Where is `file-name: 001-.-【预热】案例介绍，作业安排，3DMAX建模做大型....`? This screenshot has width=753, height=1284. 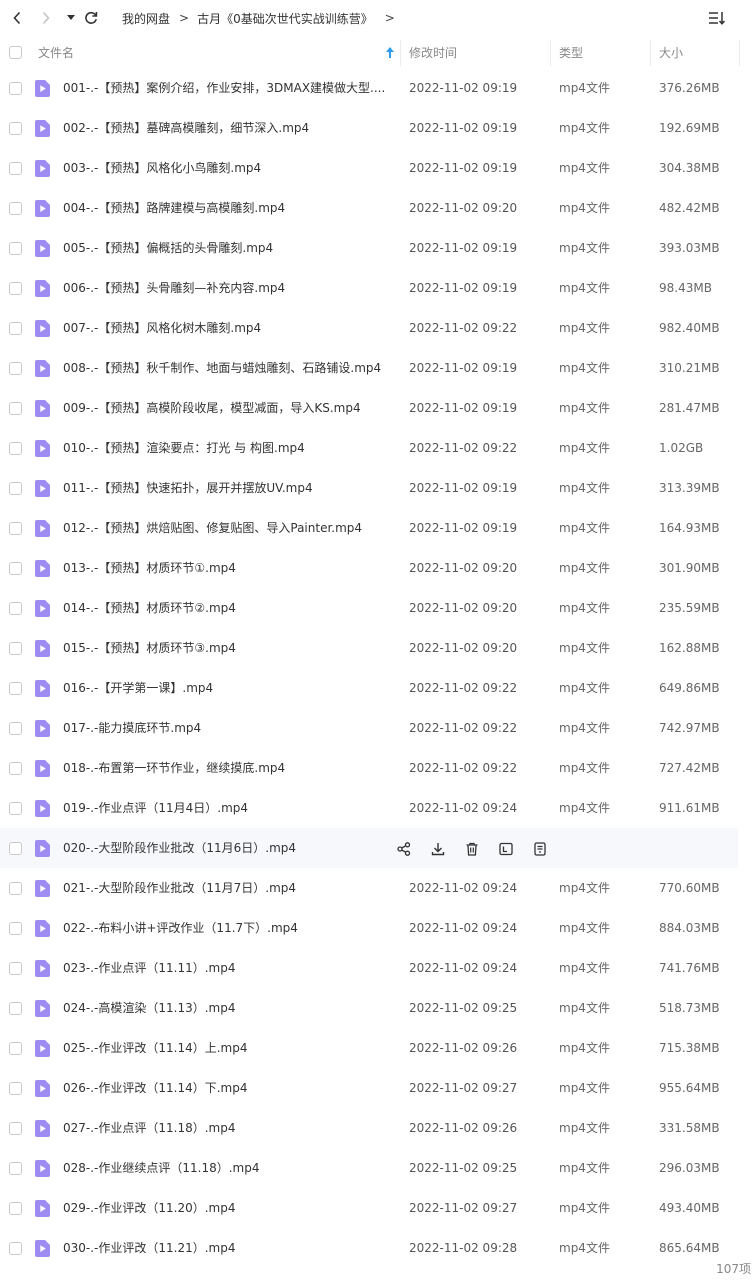
file-name: 001-.-【预热】案例介绍，作业安排，3DMAX建模做大型.... is located at coordinates (228, 88).